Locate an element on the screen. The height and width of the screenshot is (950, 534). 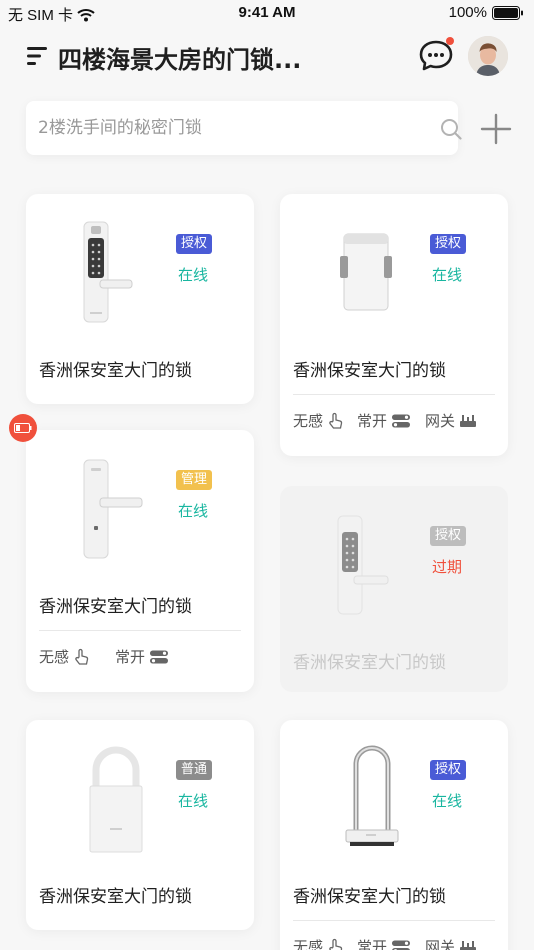
add-lock-button is located at coordinates (496, 129).